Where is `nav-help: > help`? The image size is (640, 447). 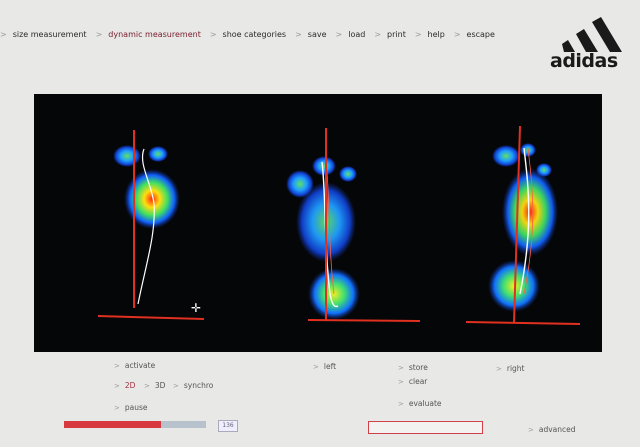
nav-help: > help is located at coordinates (430, 34).